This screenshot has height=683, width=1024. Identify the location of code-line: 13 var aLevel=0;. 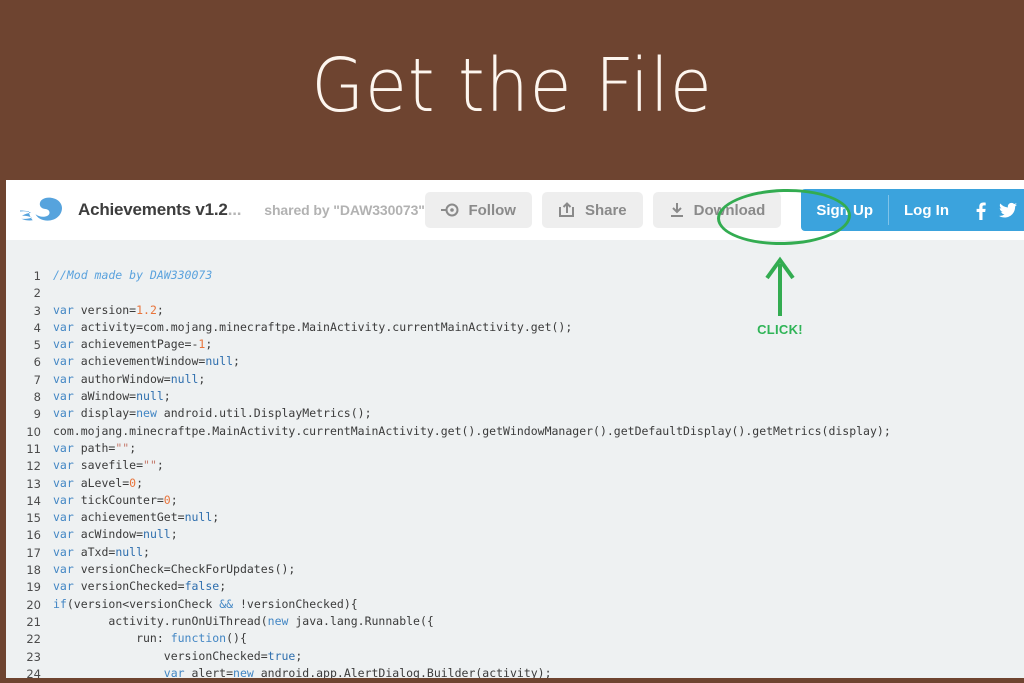
(448, 484).